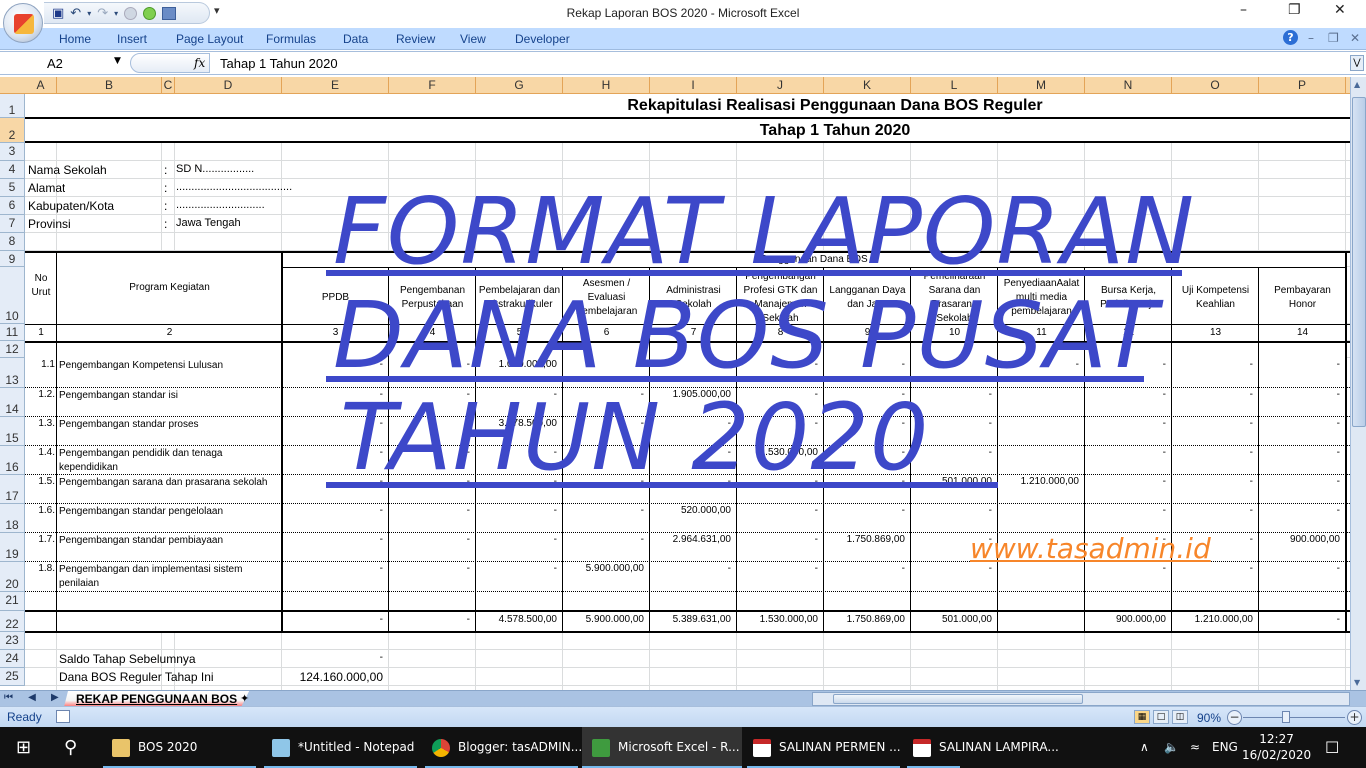 Image resolution: width=1366 pixels, height=768 pixels. I want to click on row-header-6: 6, so click(12, 206).